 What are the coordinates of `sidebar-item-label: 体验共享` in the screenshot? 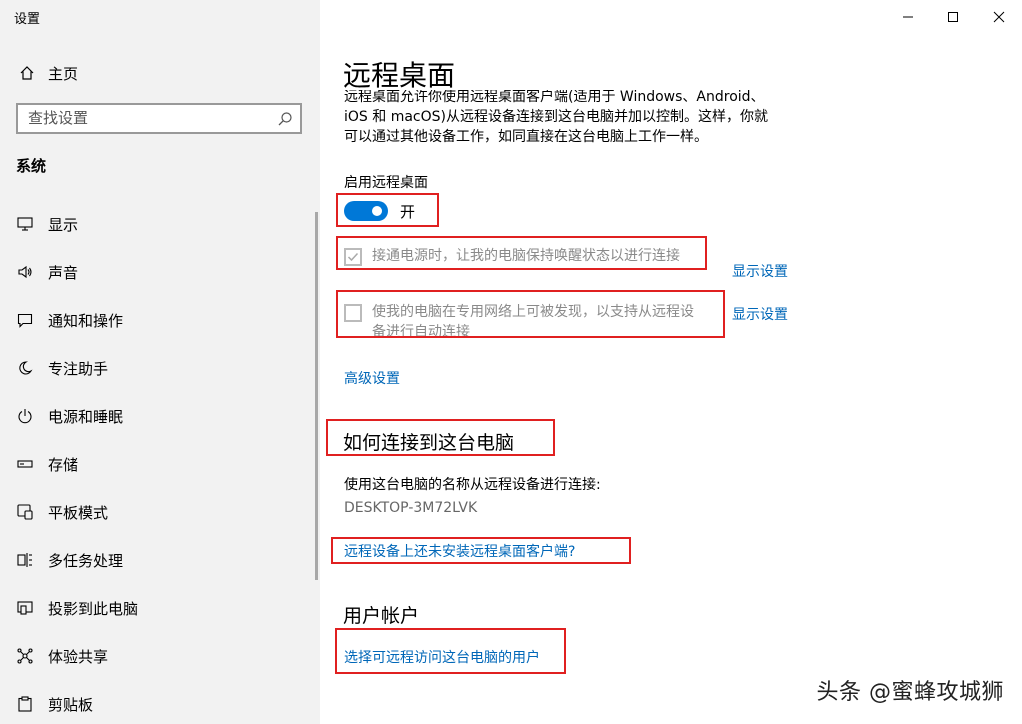 It's located at (78, 656).